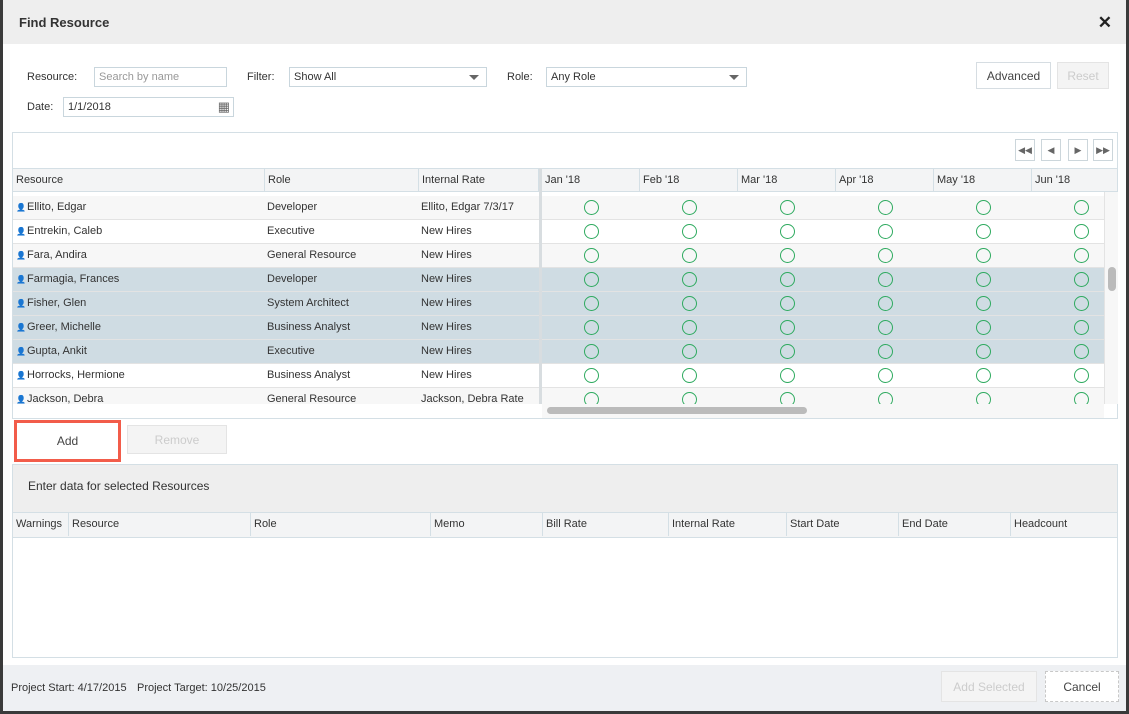  Describe the element at coordinates (1111, 298) in the screenshot. I see `vertical-scrollbar` at that location.